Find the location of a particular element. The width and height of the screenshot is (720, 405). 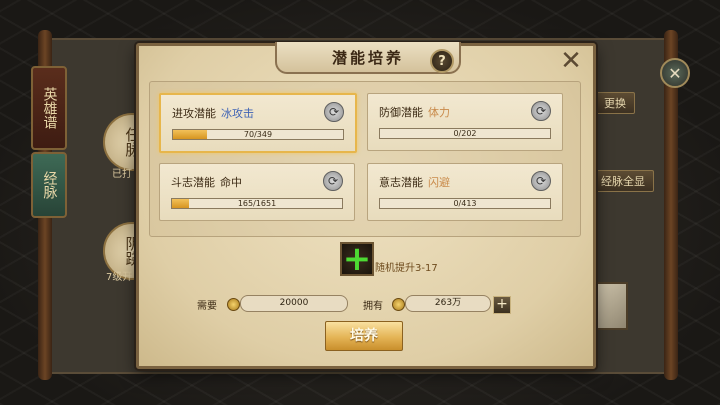

progress-bar: 0/202 is located at coordinates (465, 133).